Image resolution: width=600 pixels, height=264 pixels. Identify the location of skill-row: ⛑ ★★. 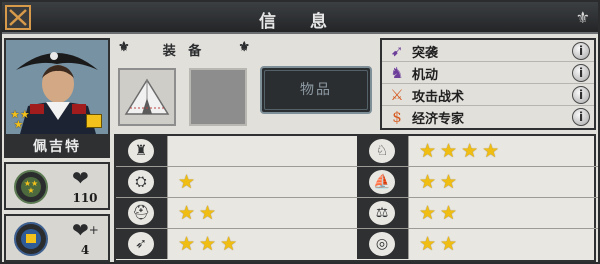
(236, 213).